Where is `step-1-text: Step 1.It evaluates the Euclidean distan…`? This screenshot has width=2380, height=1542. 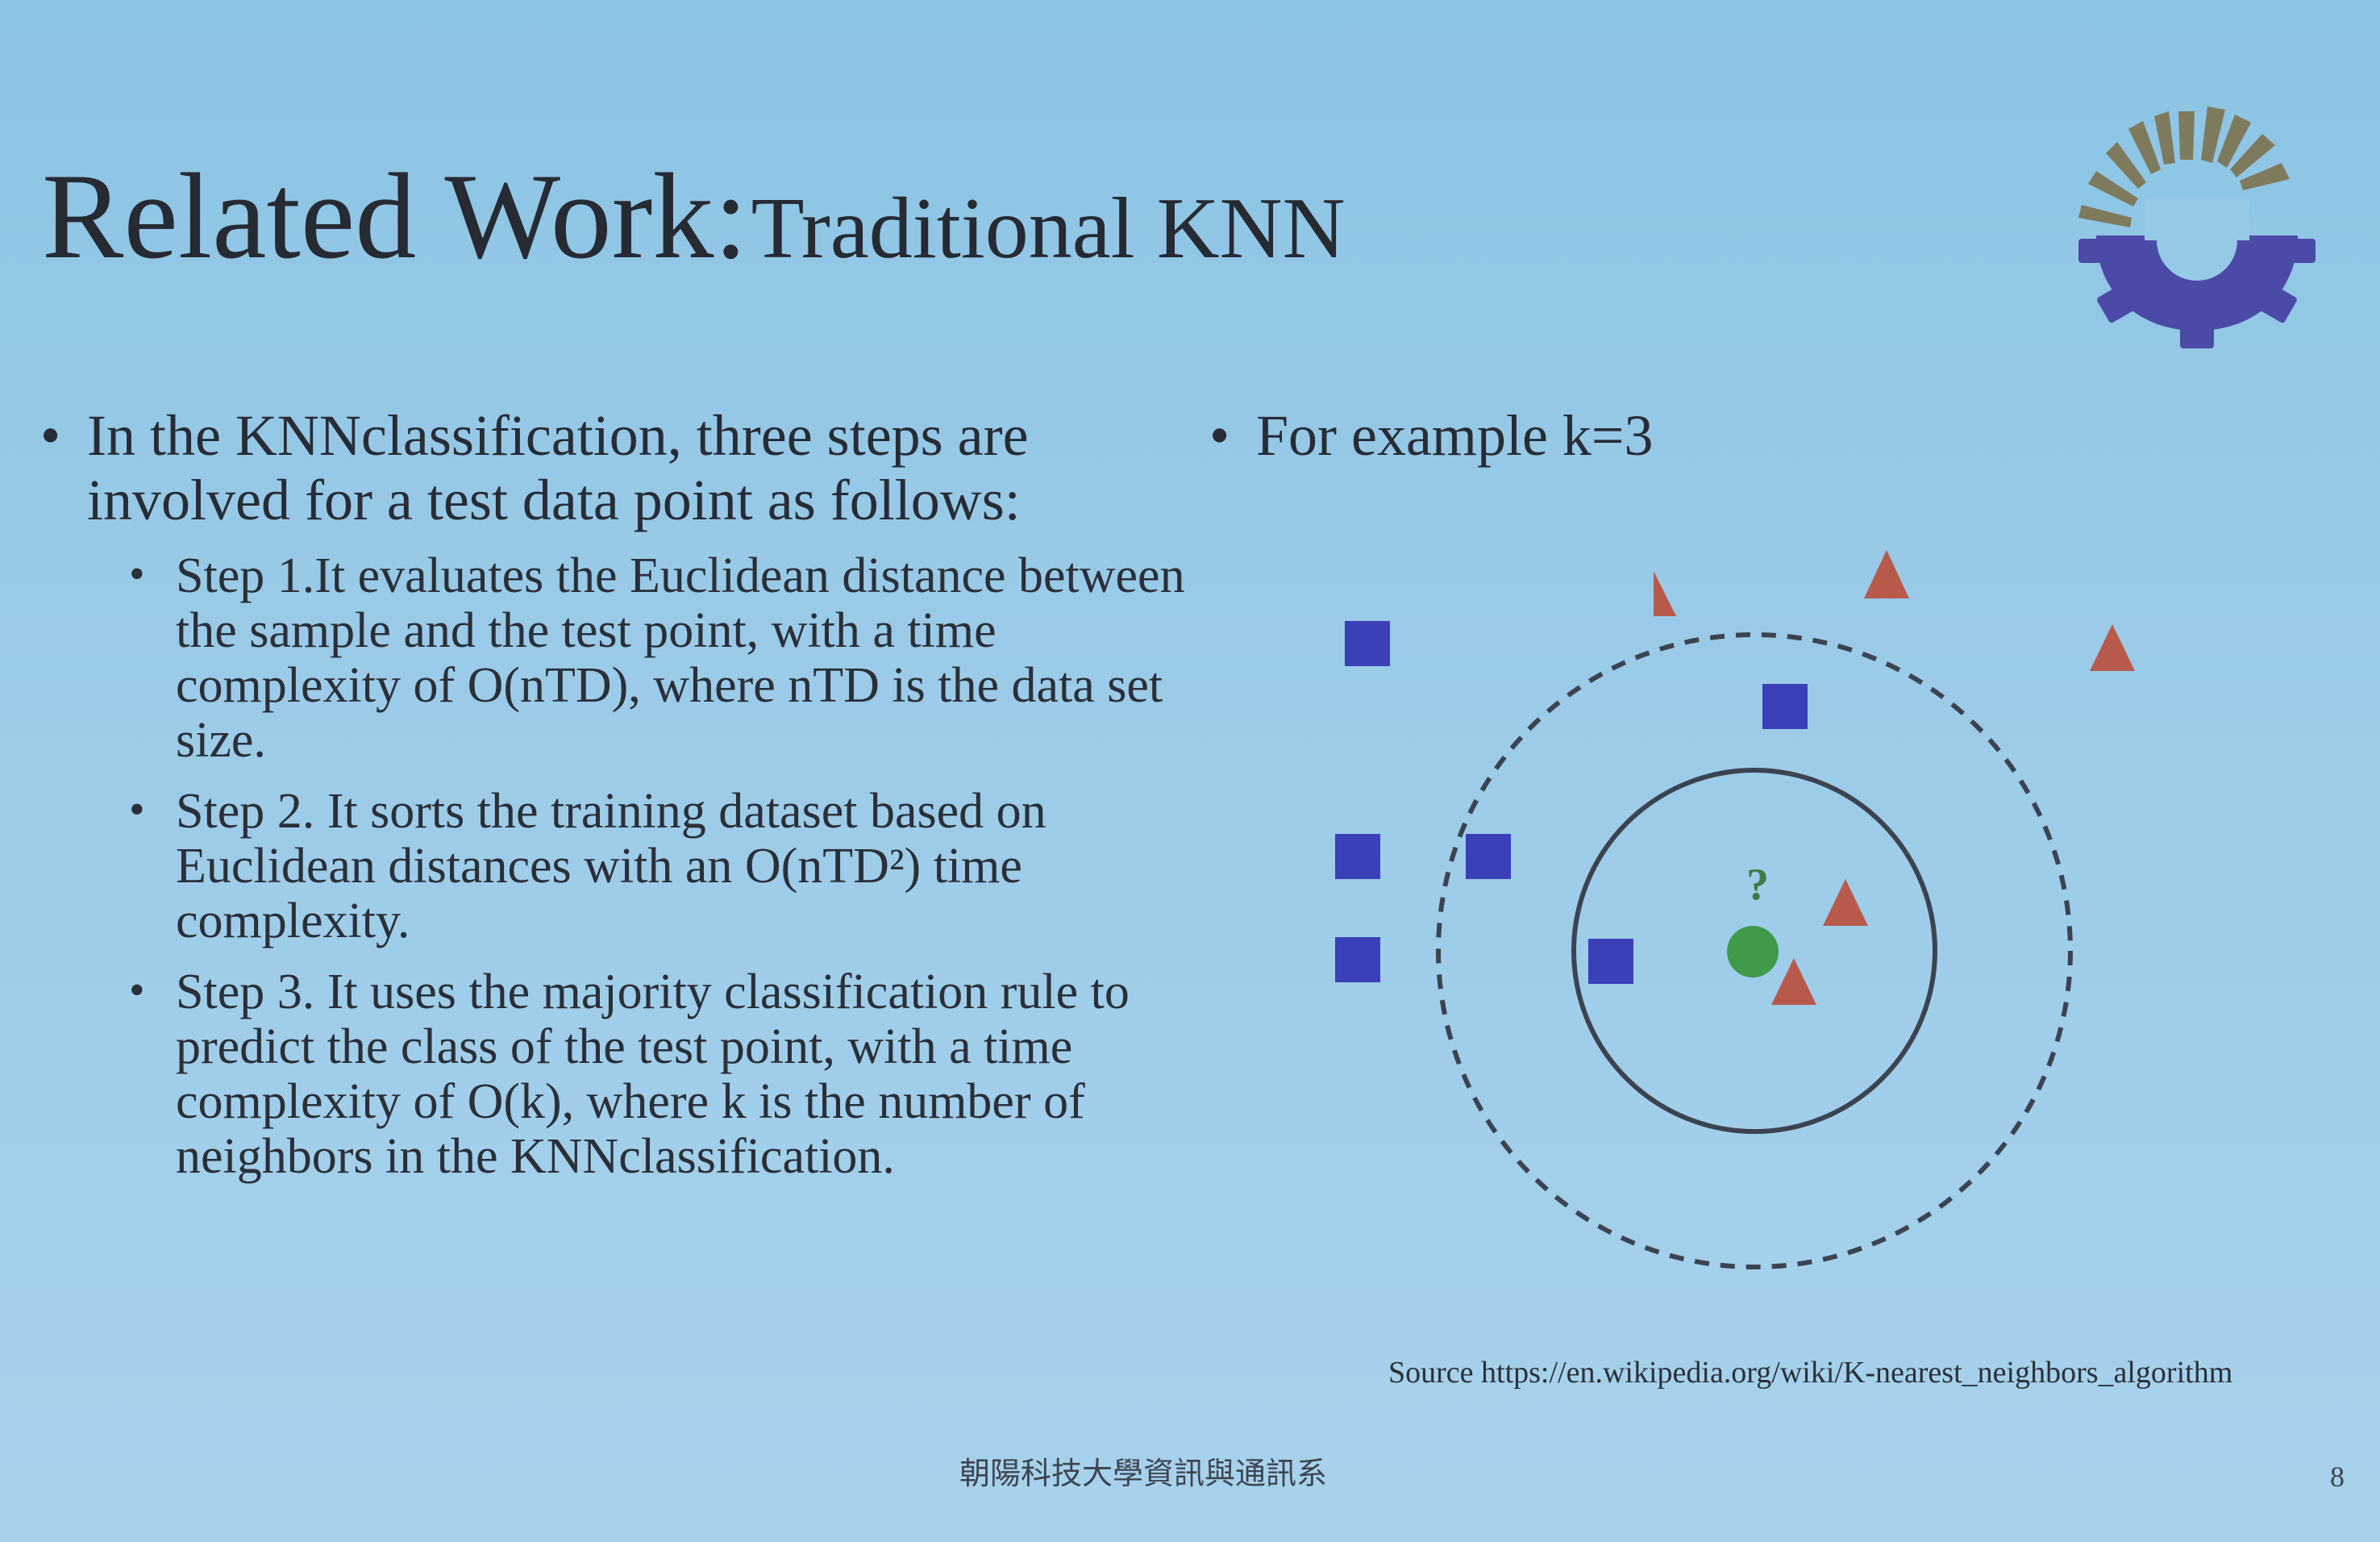 step-1-text: Step 1.It evaluates the Euclidean distan… is located at coordinates (680, 658).